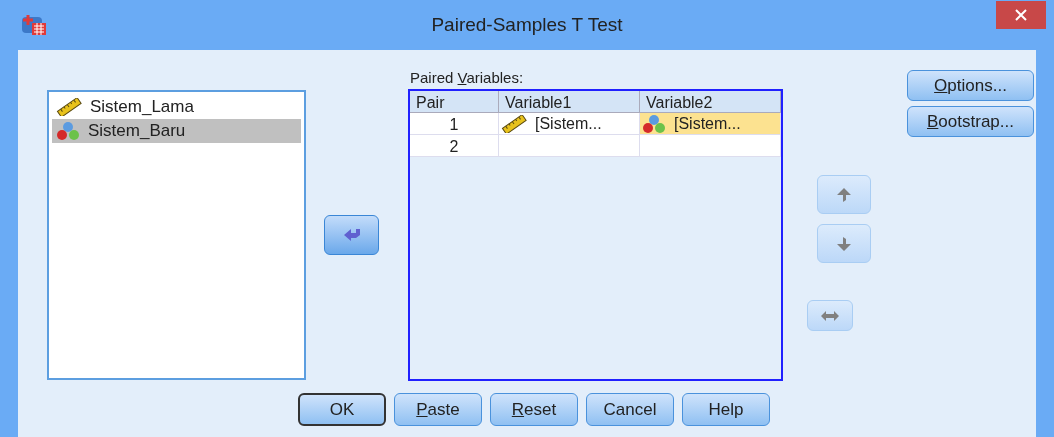  I want to click on window-title: Paired-Samples T Test, so click(527, 24).